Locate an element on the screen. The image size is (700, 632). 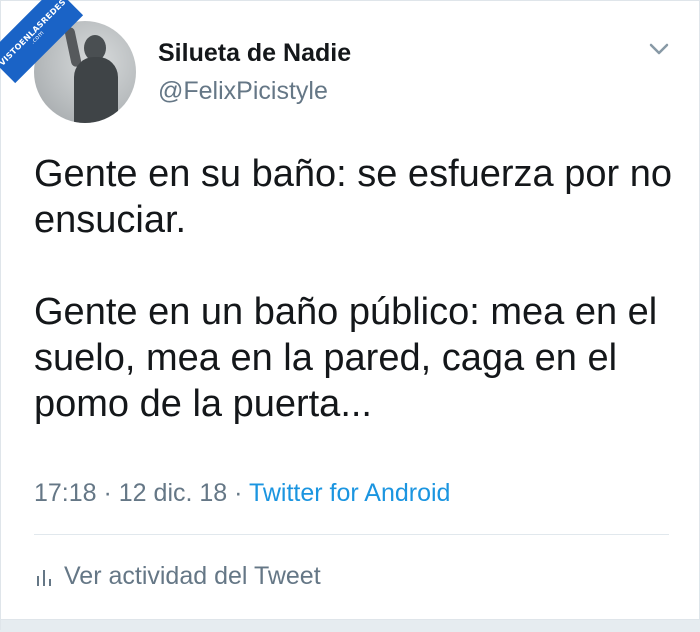
author-handle: @FelixPicistyle is located at coordinates (243, 91).